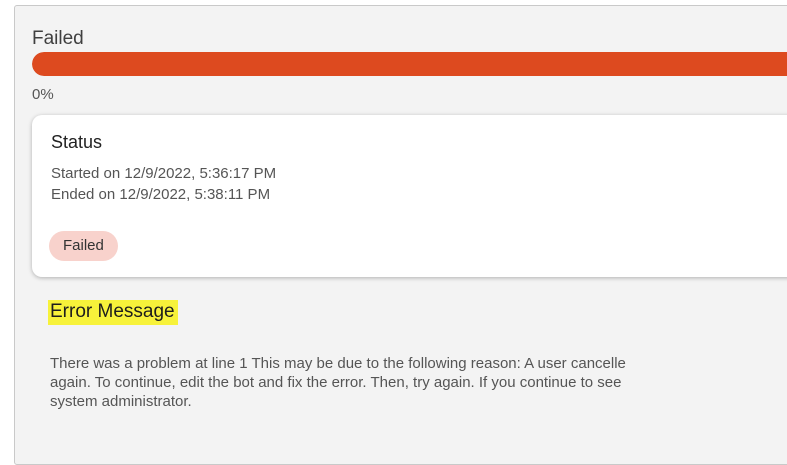  What do you see at coordinates (121, 401) in the screenshot?
I see `error-line: system administrator.` at bounding box center [121, 401].